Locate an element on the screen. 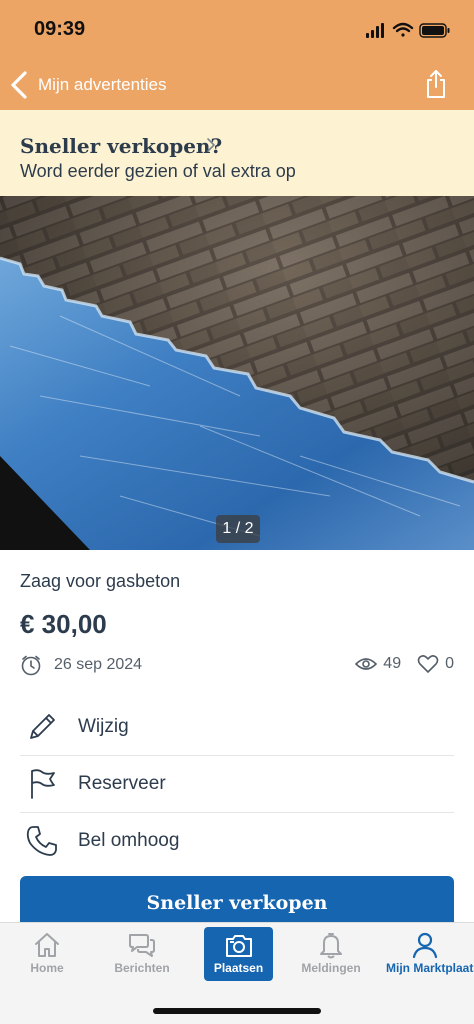 This screenshot has width=474, height=1024. bell-icon is located at coordinates (331, 946).